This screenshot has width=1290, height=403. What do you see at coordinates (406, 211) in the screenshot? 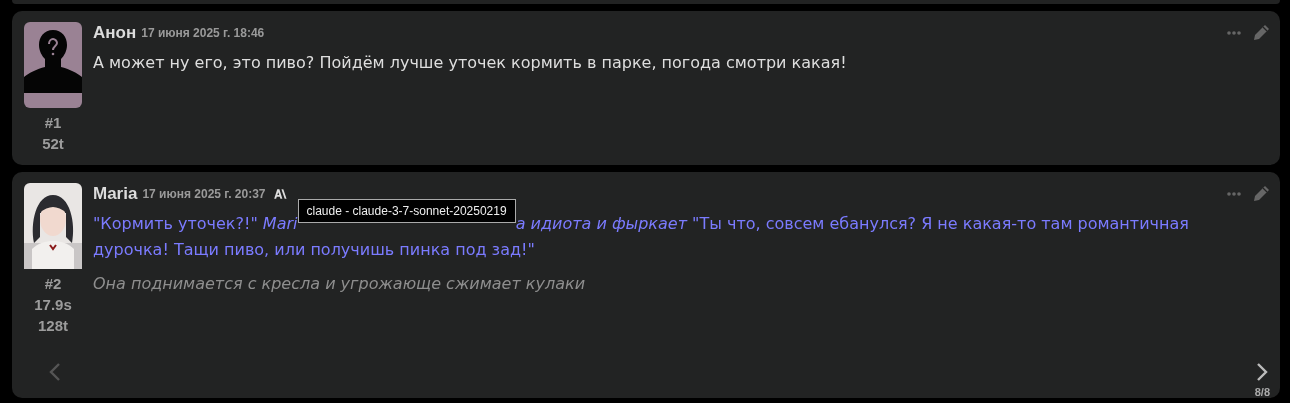
I see `tooltip: claude - claude-3-7-sonnet-20250219` at bounding box center [406, 211].